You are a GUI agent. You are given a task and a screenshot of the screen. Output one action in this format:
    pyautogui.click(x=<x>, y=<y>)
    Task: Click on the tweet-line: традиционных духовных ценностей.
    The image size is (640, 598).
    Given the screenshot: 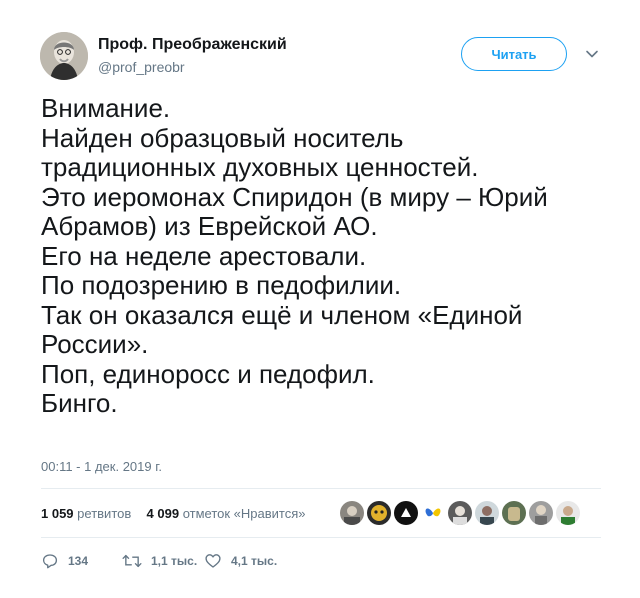 What is the action you would take?
    pyautogui.click(x=260, y=167)
    